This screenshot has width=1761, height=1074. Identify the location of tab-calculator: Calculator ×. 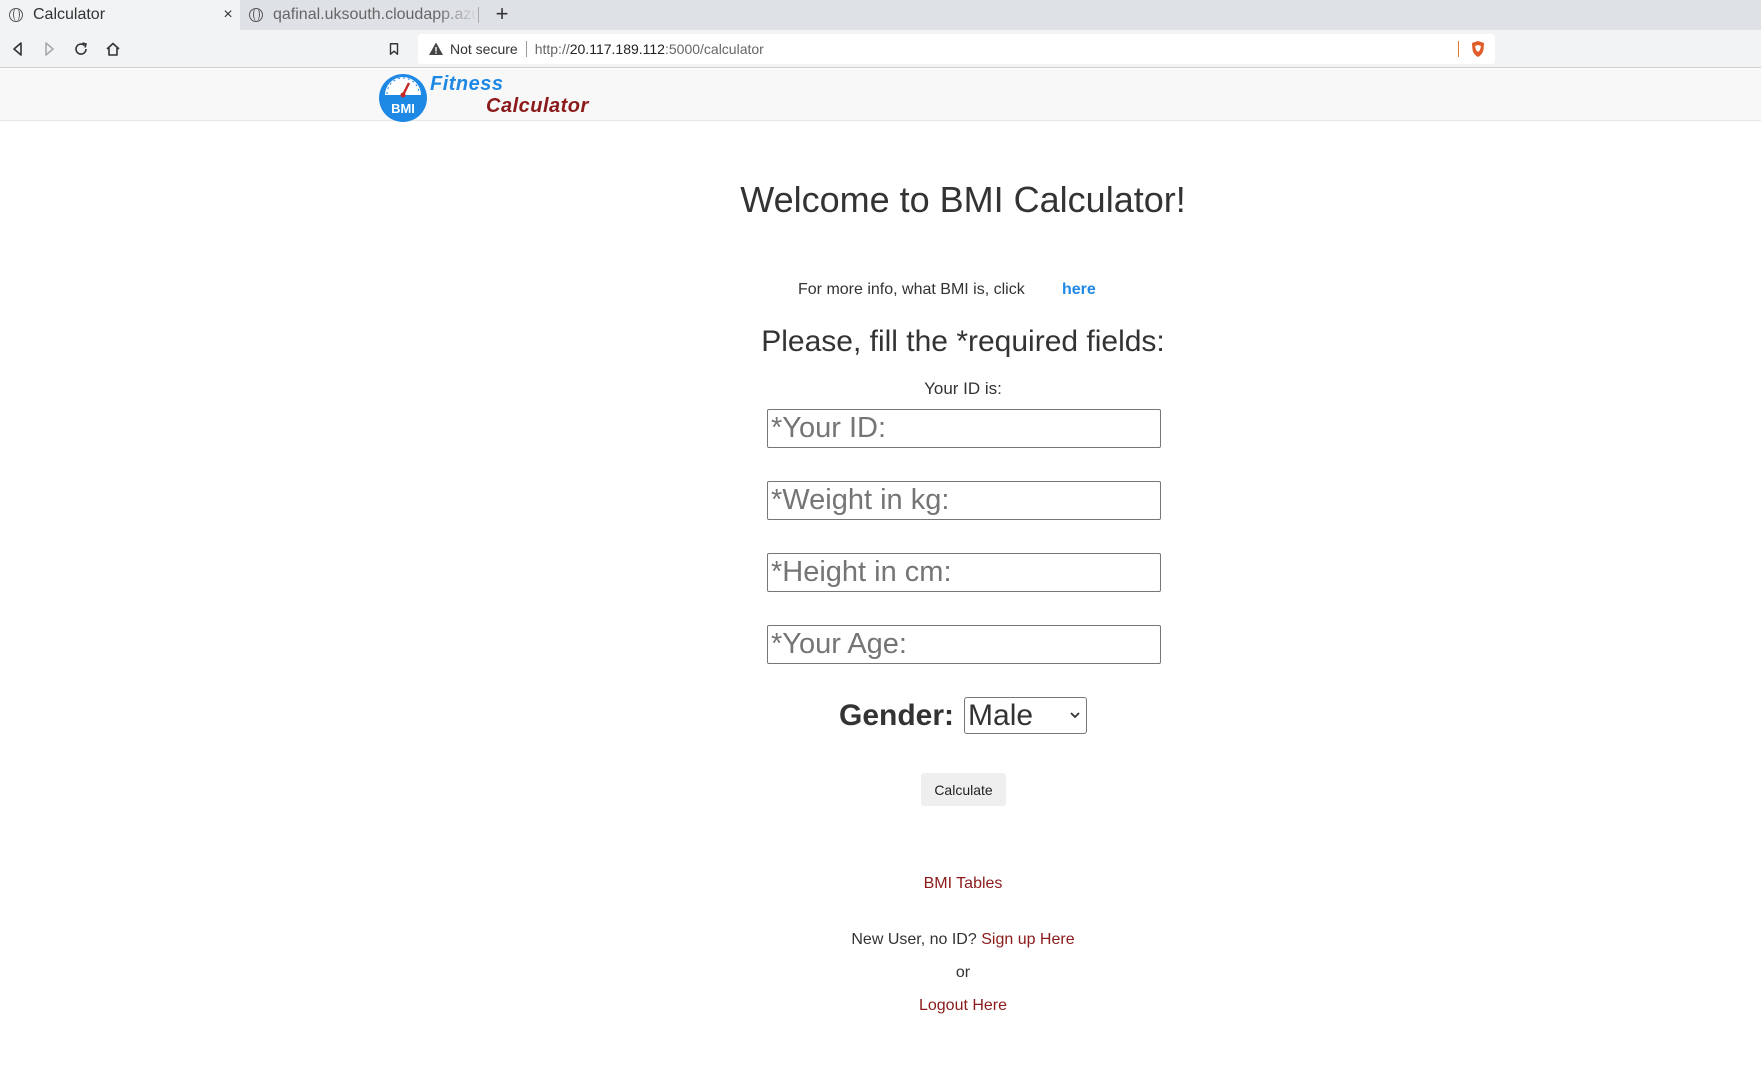
(120, 15).